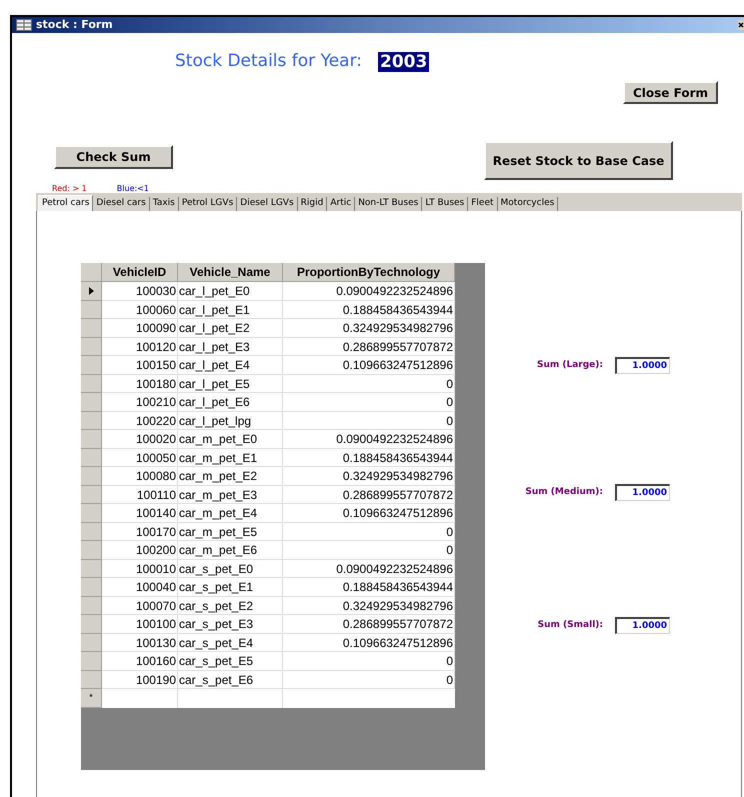  What do you see at coordinates (578, 160) in the screenshot?
I see `reset-stock-button: Reset Stock to Base Case` at bounding box center [578, 160].